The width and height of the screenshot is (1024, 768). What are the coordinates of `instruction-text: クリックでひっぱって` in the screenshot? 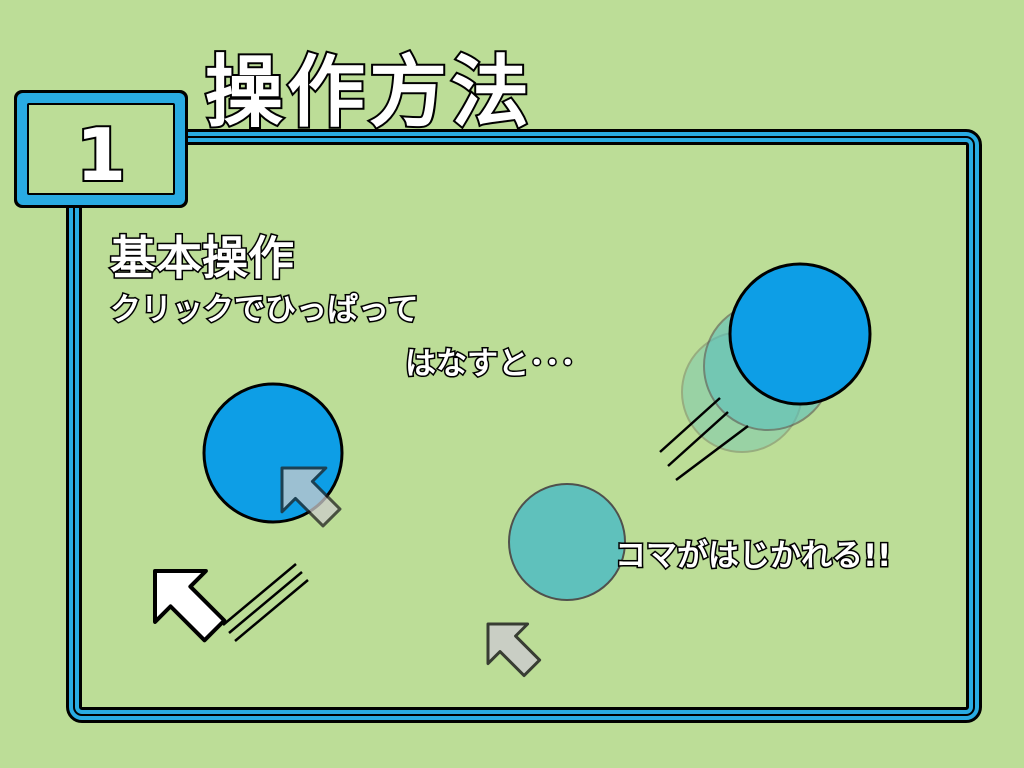 It's located at (263, 310).